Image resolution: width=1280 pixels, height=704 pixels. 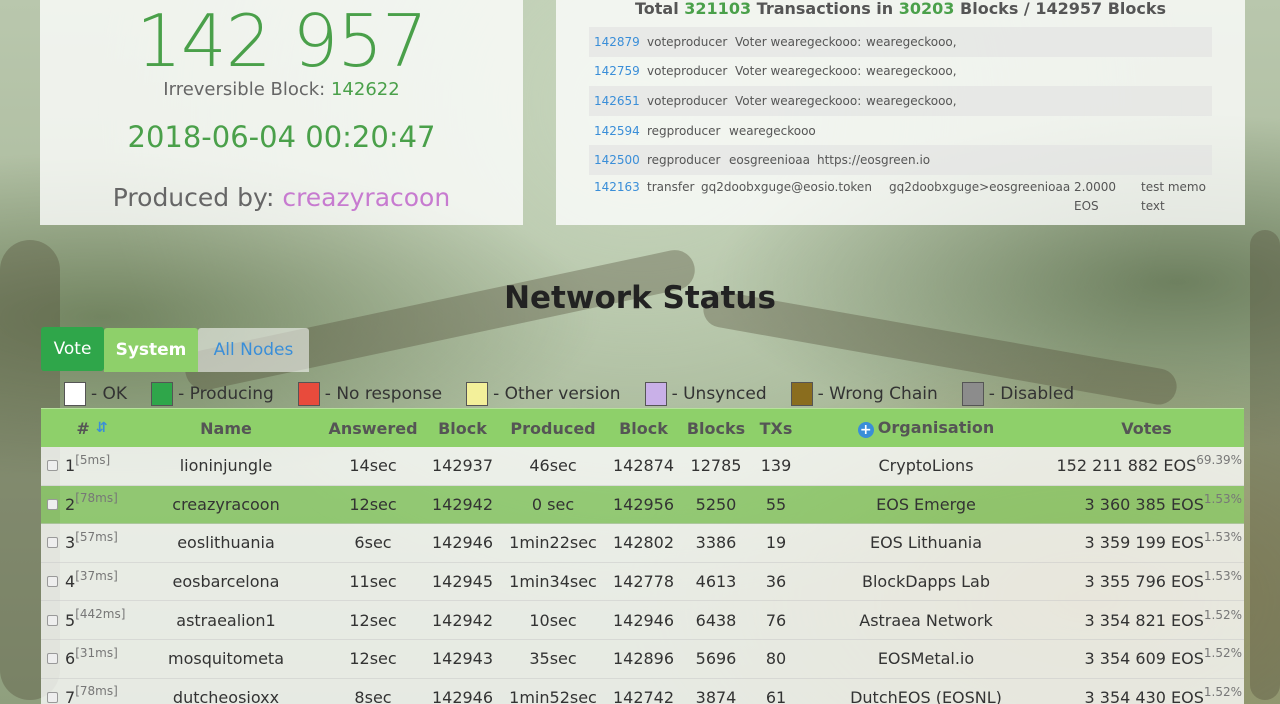 What do you see at coordinates (926, 465) in the screenshot?
I see `organisation: CryptoLions` at bounding box center [926, 465].